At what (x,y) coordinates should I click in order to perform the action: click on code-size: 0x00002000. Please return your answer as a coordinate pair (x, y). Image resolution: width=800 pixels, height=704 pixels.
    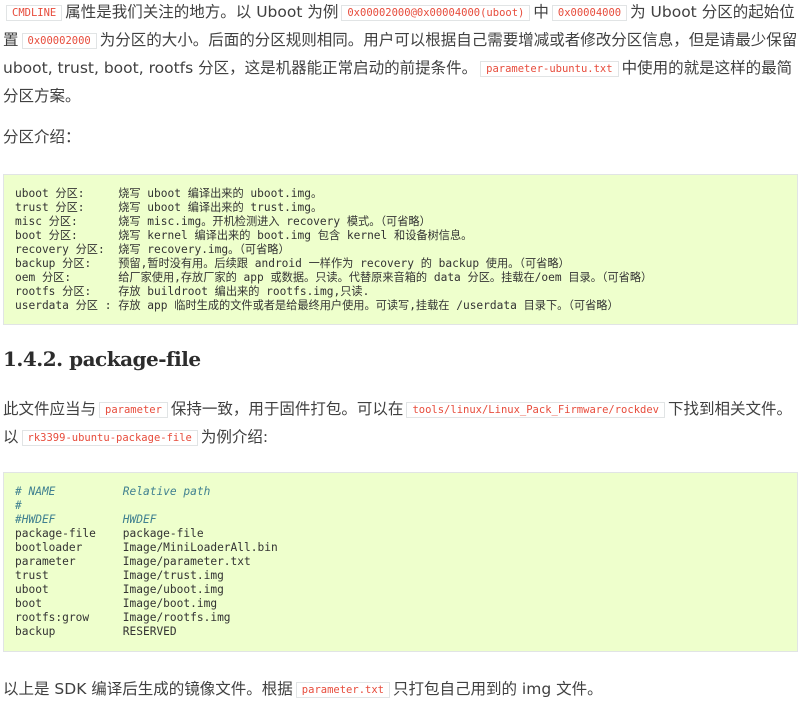
    Looking at the image, I should click on (59, 41).